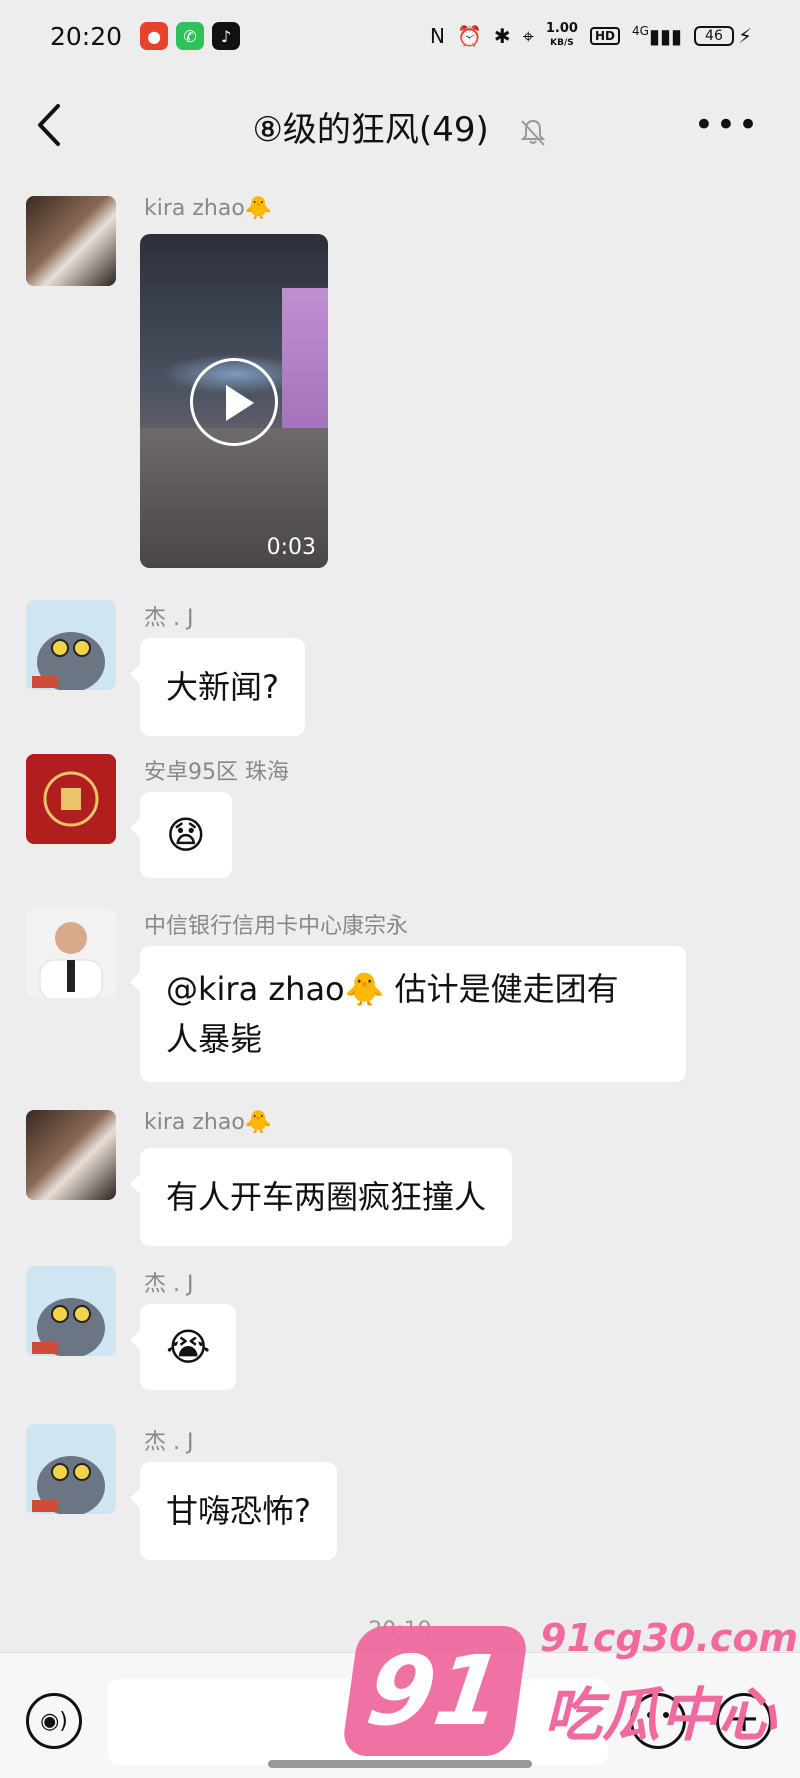 The width and height of the screenshot is (800, 1778). What do you see at coordinates (469, 36) in the screenshot?
I see `alarm-icon: ⏰` at bounding box center [469, 36].